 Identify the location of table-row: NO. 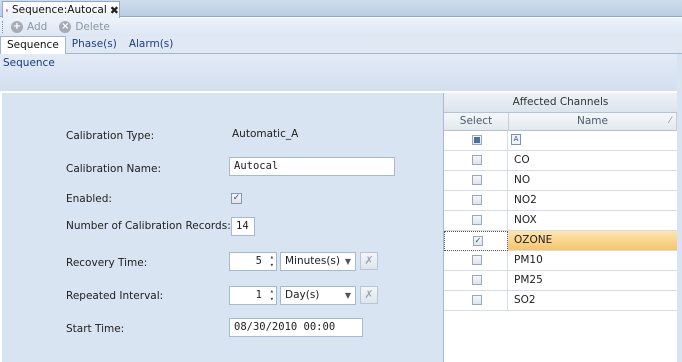
(560, 181).